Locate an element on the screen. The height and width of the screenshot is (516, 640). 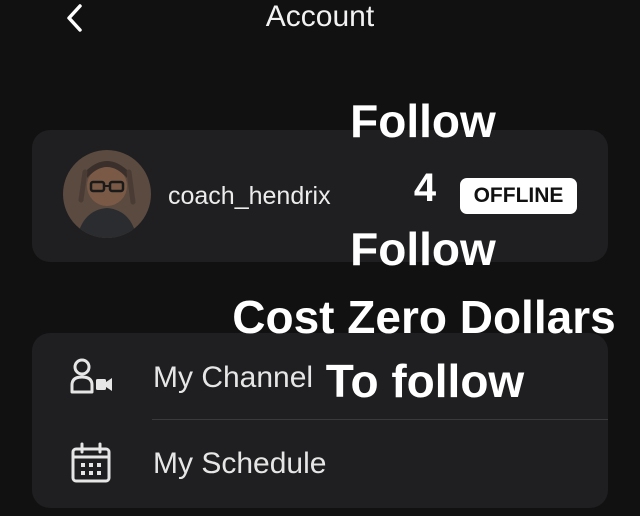
menu-item-label: My Schedule is located at coordinates (240, 463).